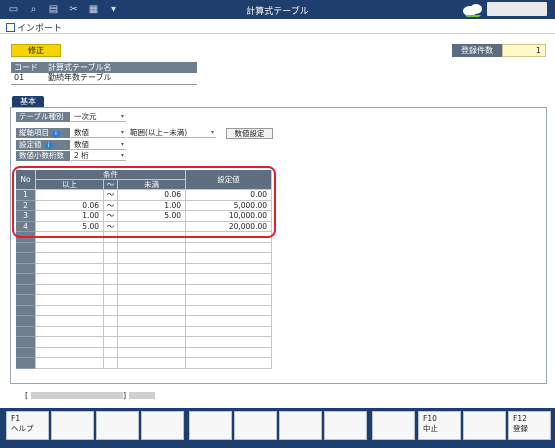  Describe the element at coordinates (125, 395) in the screenshot. I see `bracket-close: ]` at that location.